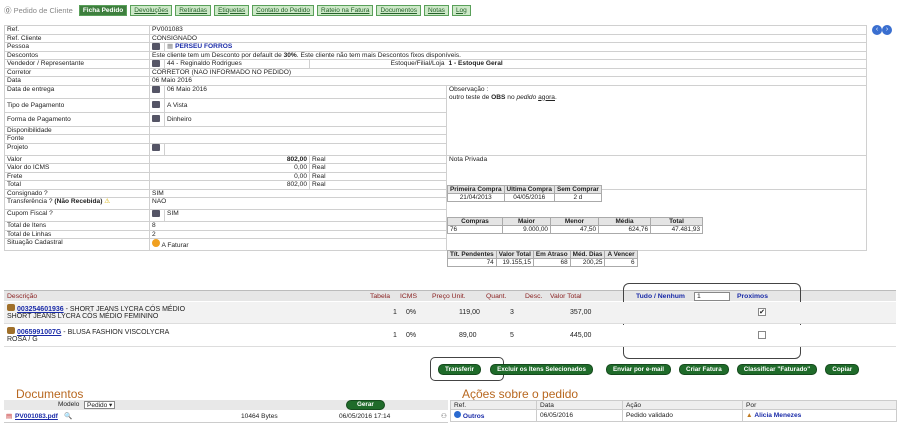 The width and height of the screenshot is (900, 444). I want to click on edit-pessoa-icon, so click(156, 46).